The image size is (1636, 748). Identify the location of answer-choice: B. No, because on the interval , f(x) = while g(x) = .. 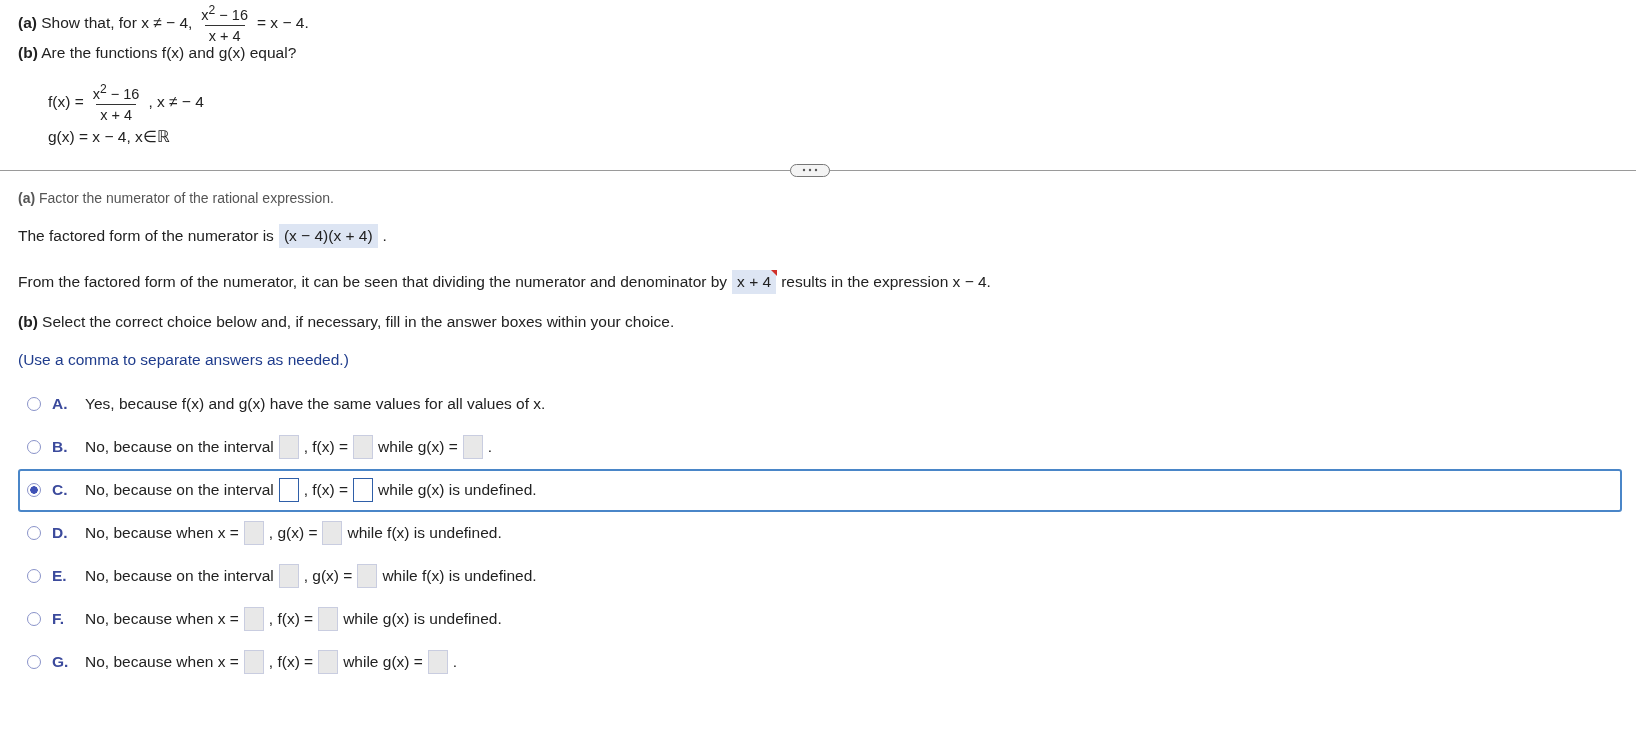
(820, 447).